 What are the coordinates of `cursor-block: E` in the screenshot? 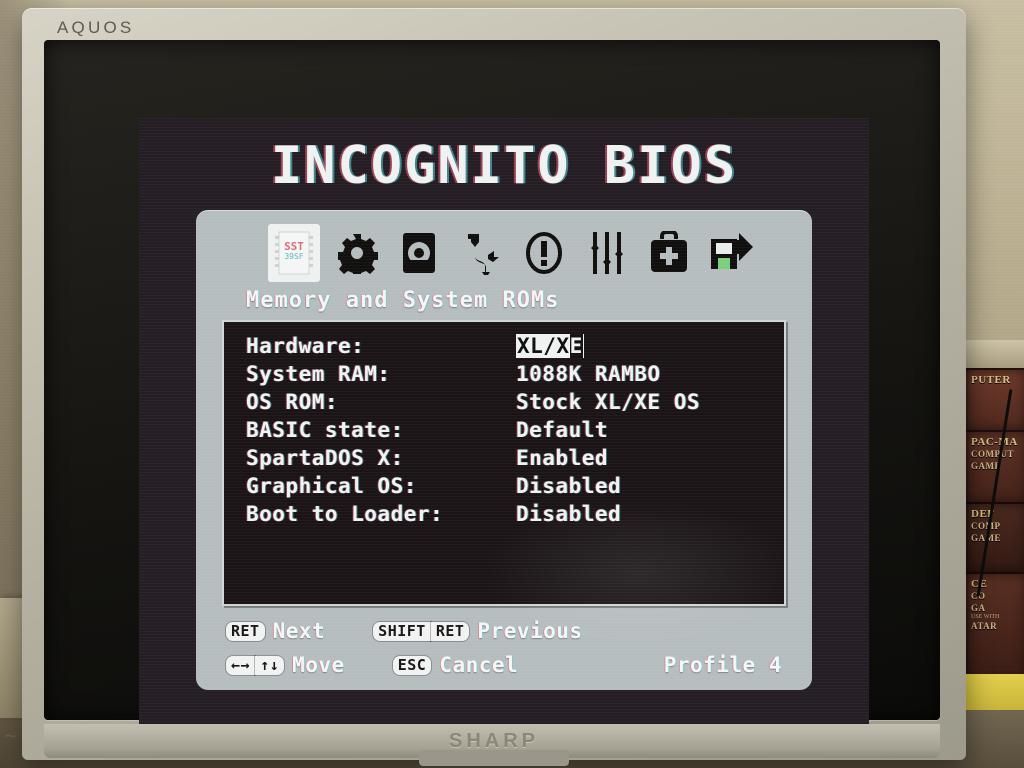 It's located at (576, 346).